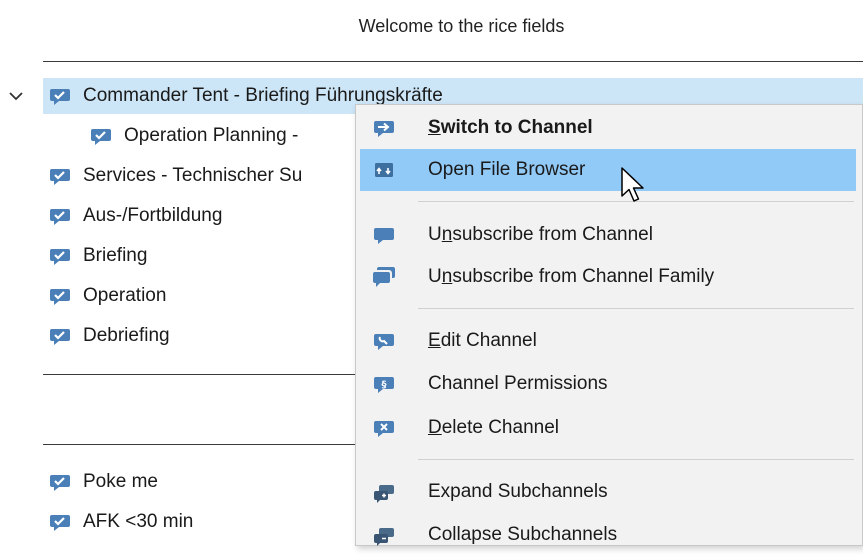 The height and width of the screenshot is (556, 863). What do you see at coordinates (608, 428) in the screenshot?
I see `menu-item-delete-channel: Delete Channel` at bounding box center [608, 428].